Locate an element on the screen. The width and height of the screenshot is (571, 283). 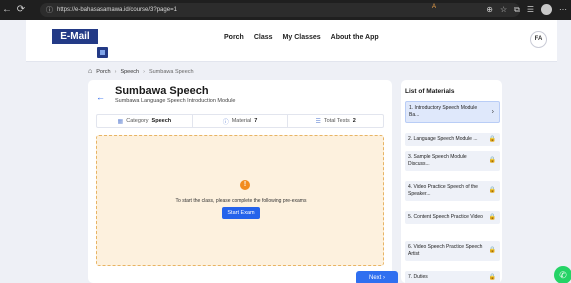
home-icon: ⌂ is located at coordinates (90, 71).